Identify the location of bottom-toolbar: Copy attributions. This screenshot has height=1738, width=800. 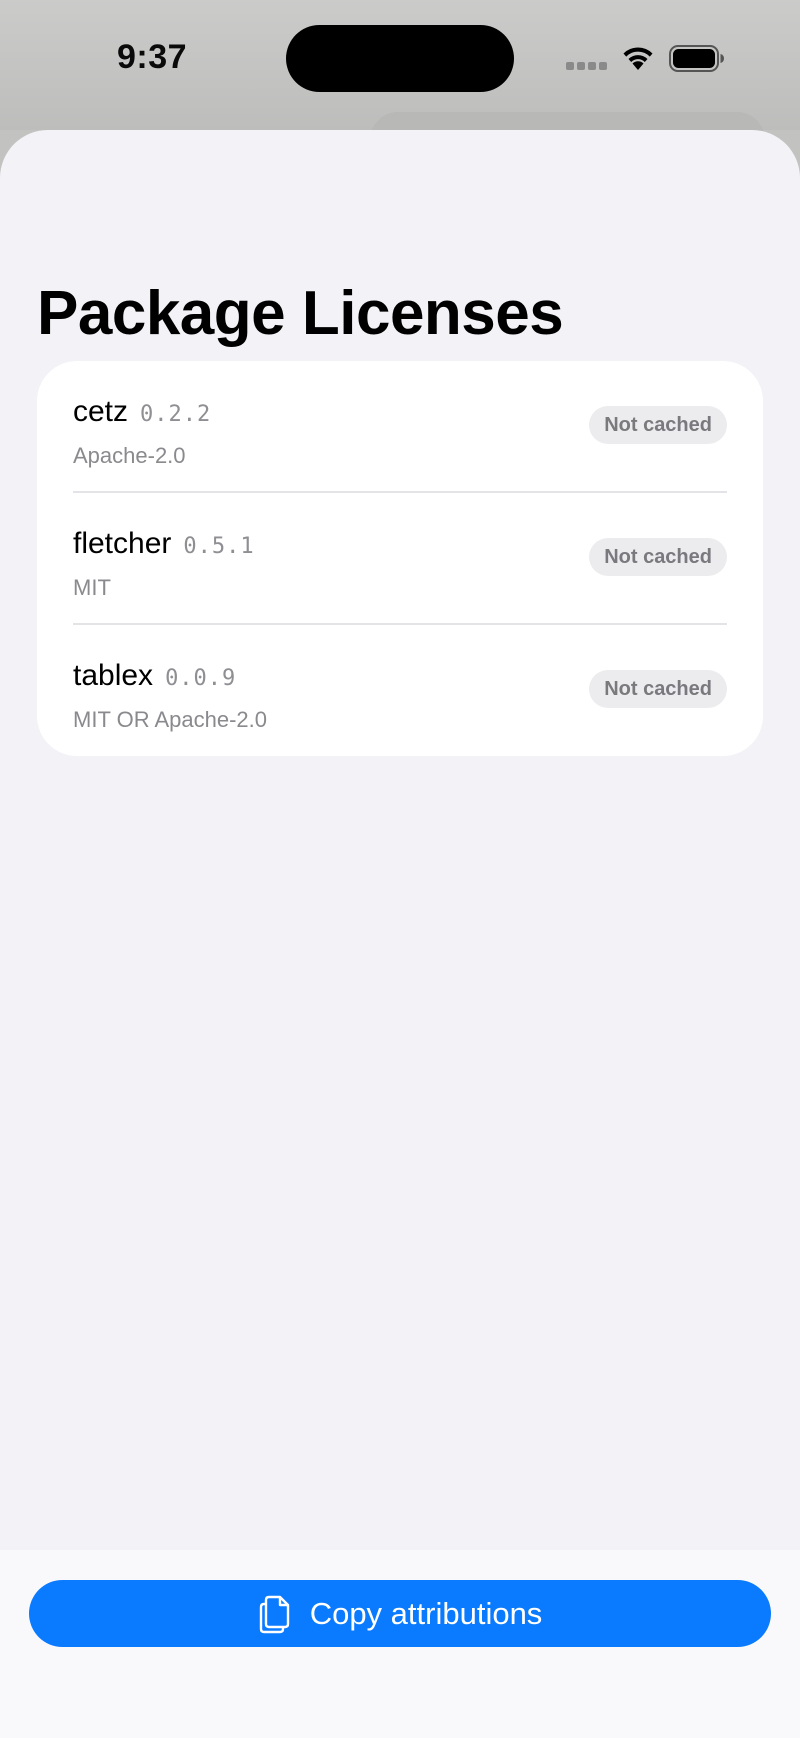
(400, 1644).